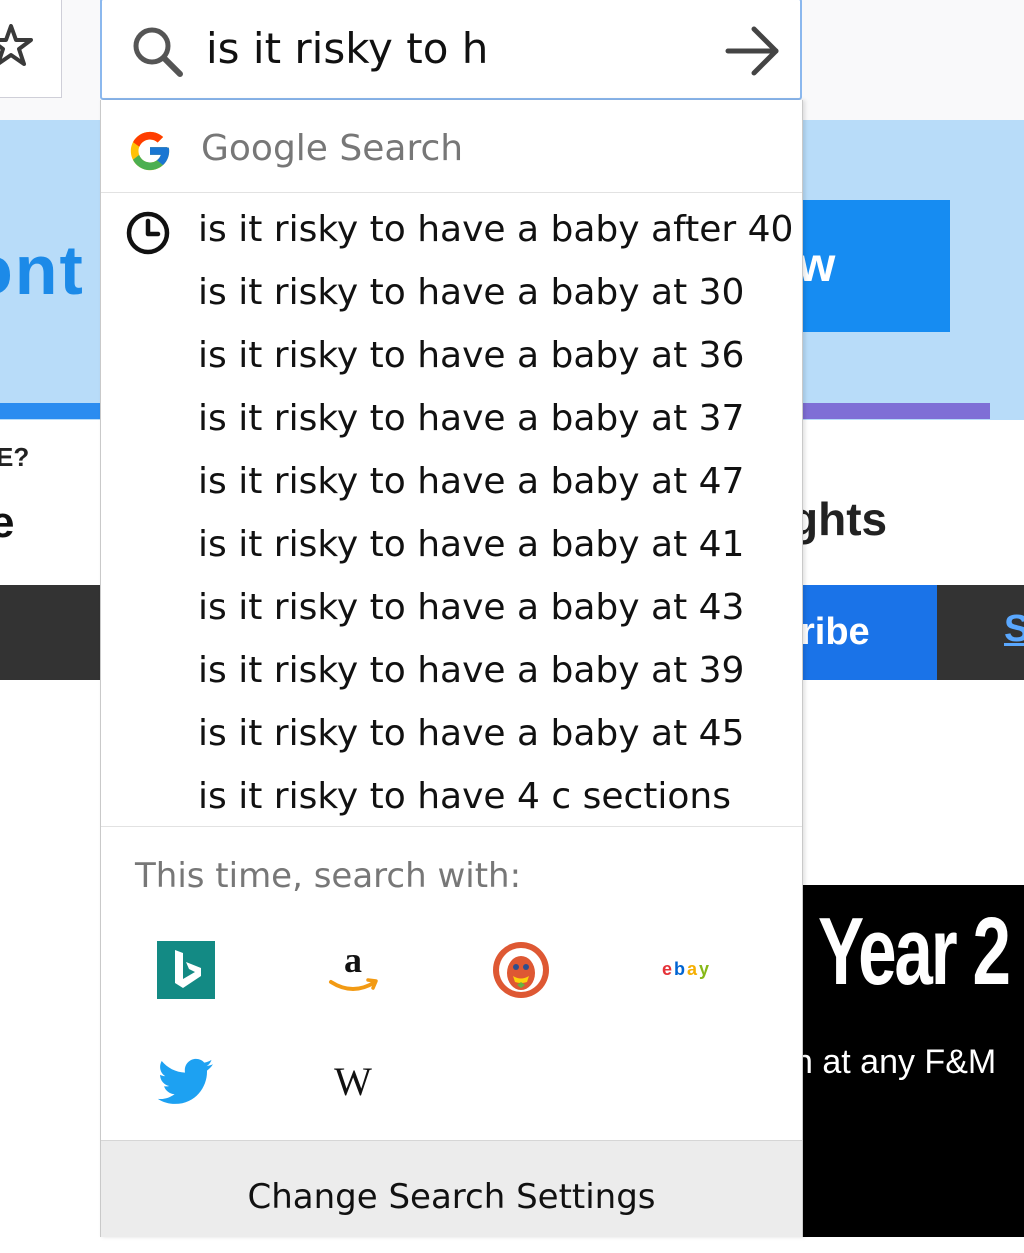  What do you see at coordinates (679, 969) in the screenshot?
I see `svg-text: b` at bounding box center [679, 969].